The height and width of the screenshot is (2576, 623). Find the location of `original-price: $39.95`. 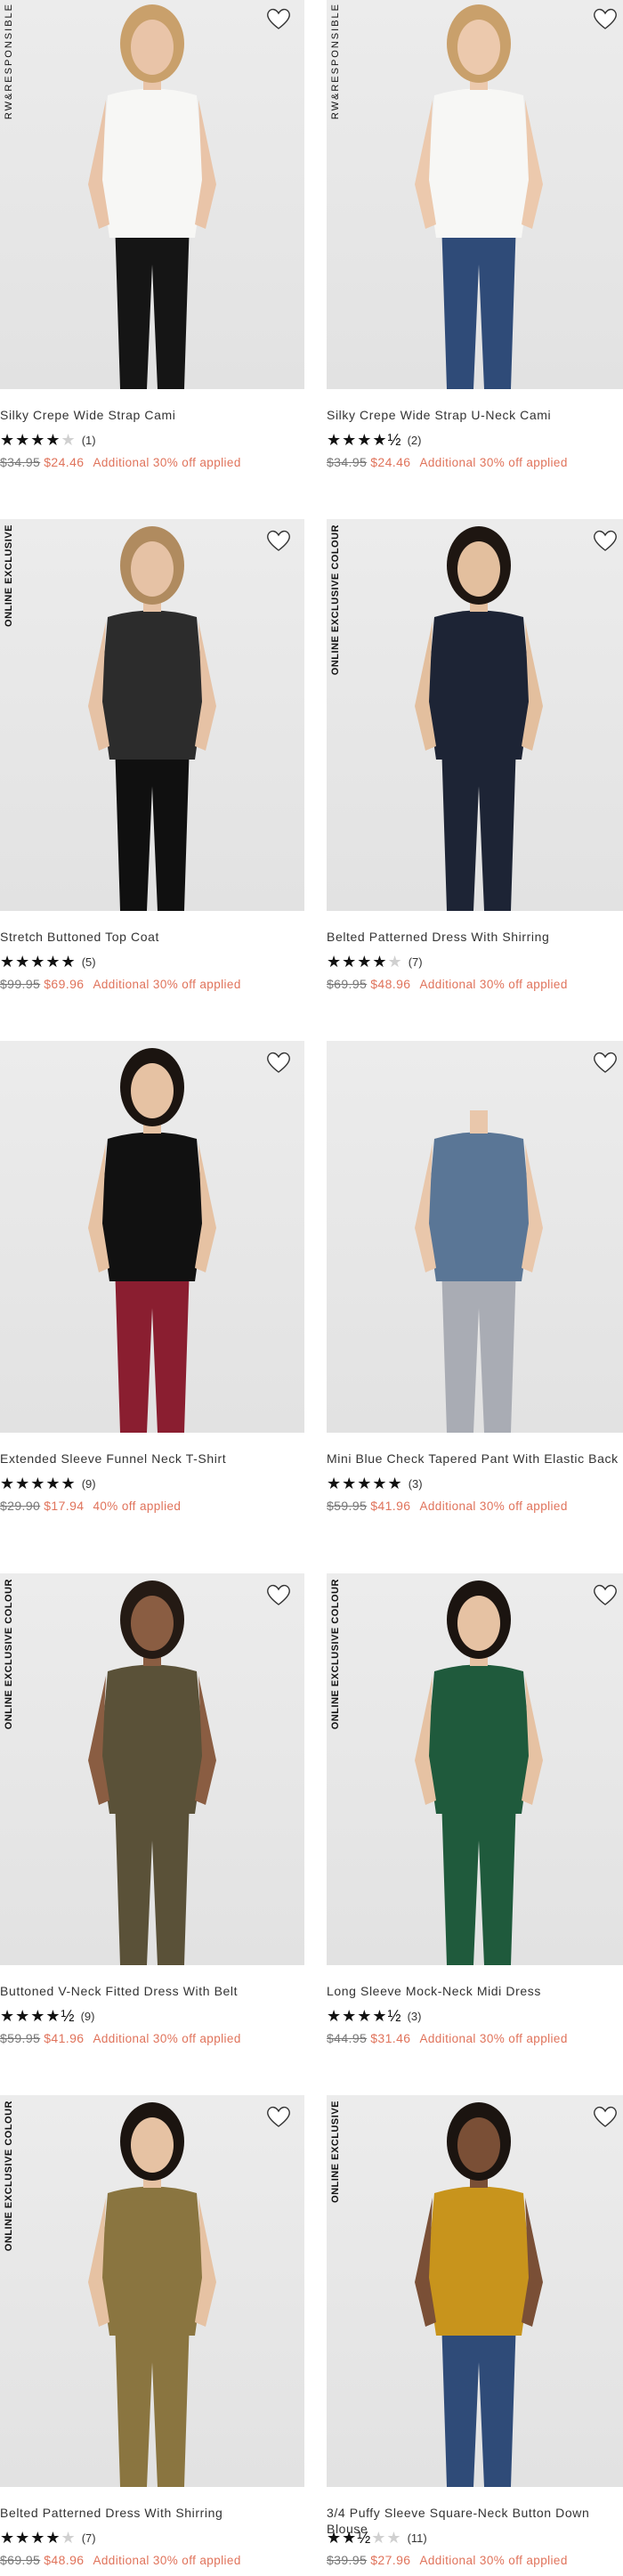

original-price: $39.95 is located at coordinates (348, 2560).